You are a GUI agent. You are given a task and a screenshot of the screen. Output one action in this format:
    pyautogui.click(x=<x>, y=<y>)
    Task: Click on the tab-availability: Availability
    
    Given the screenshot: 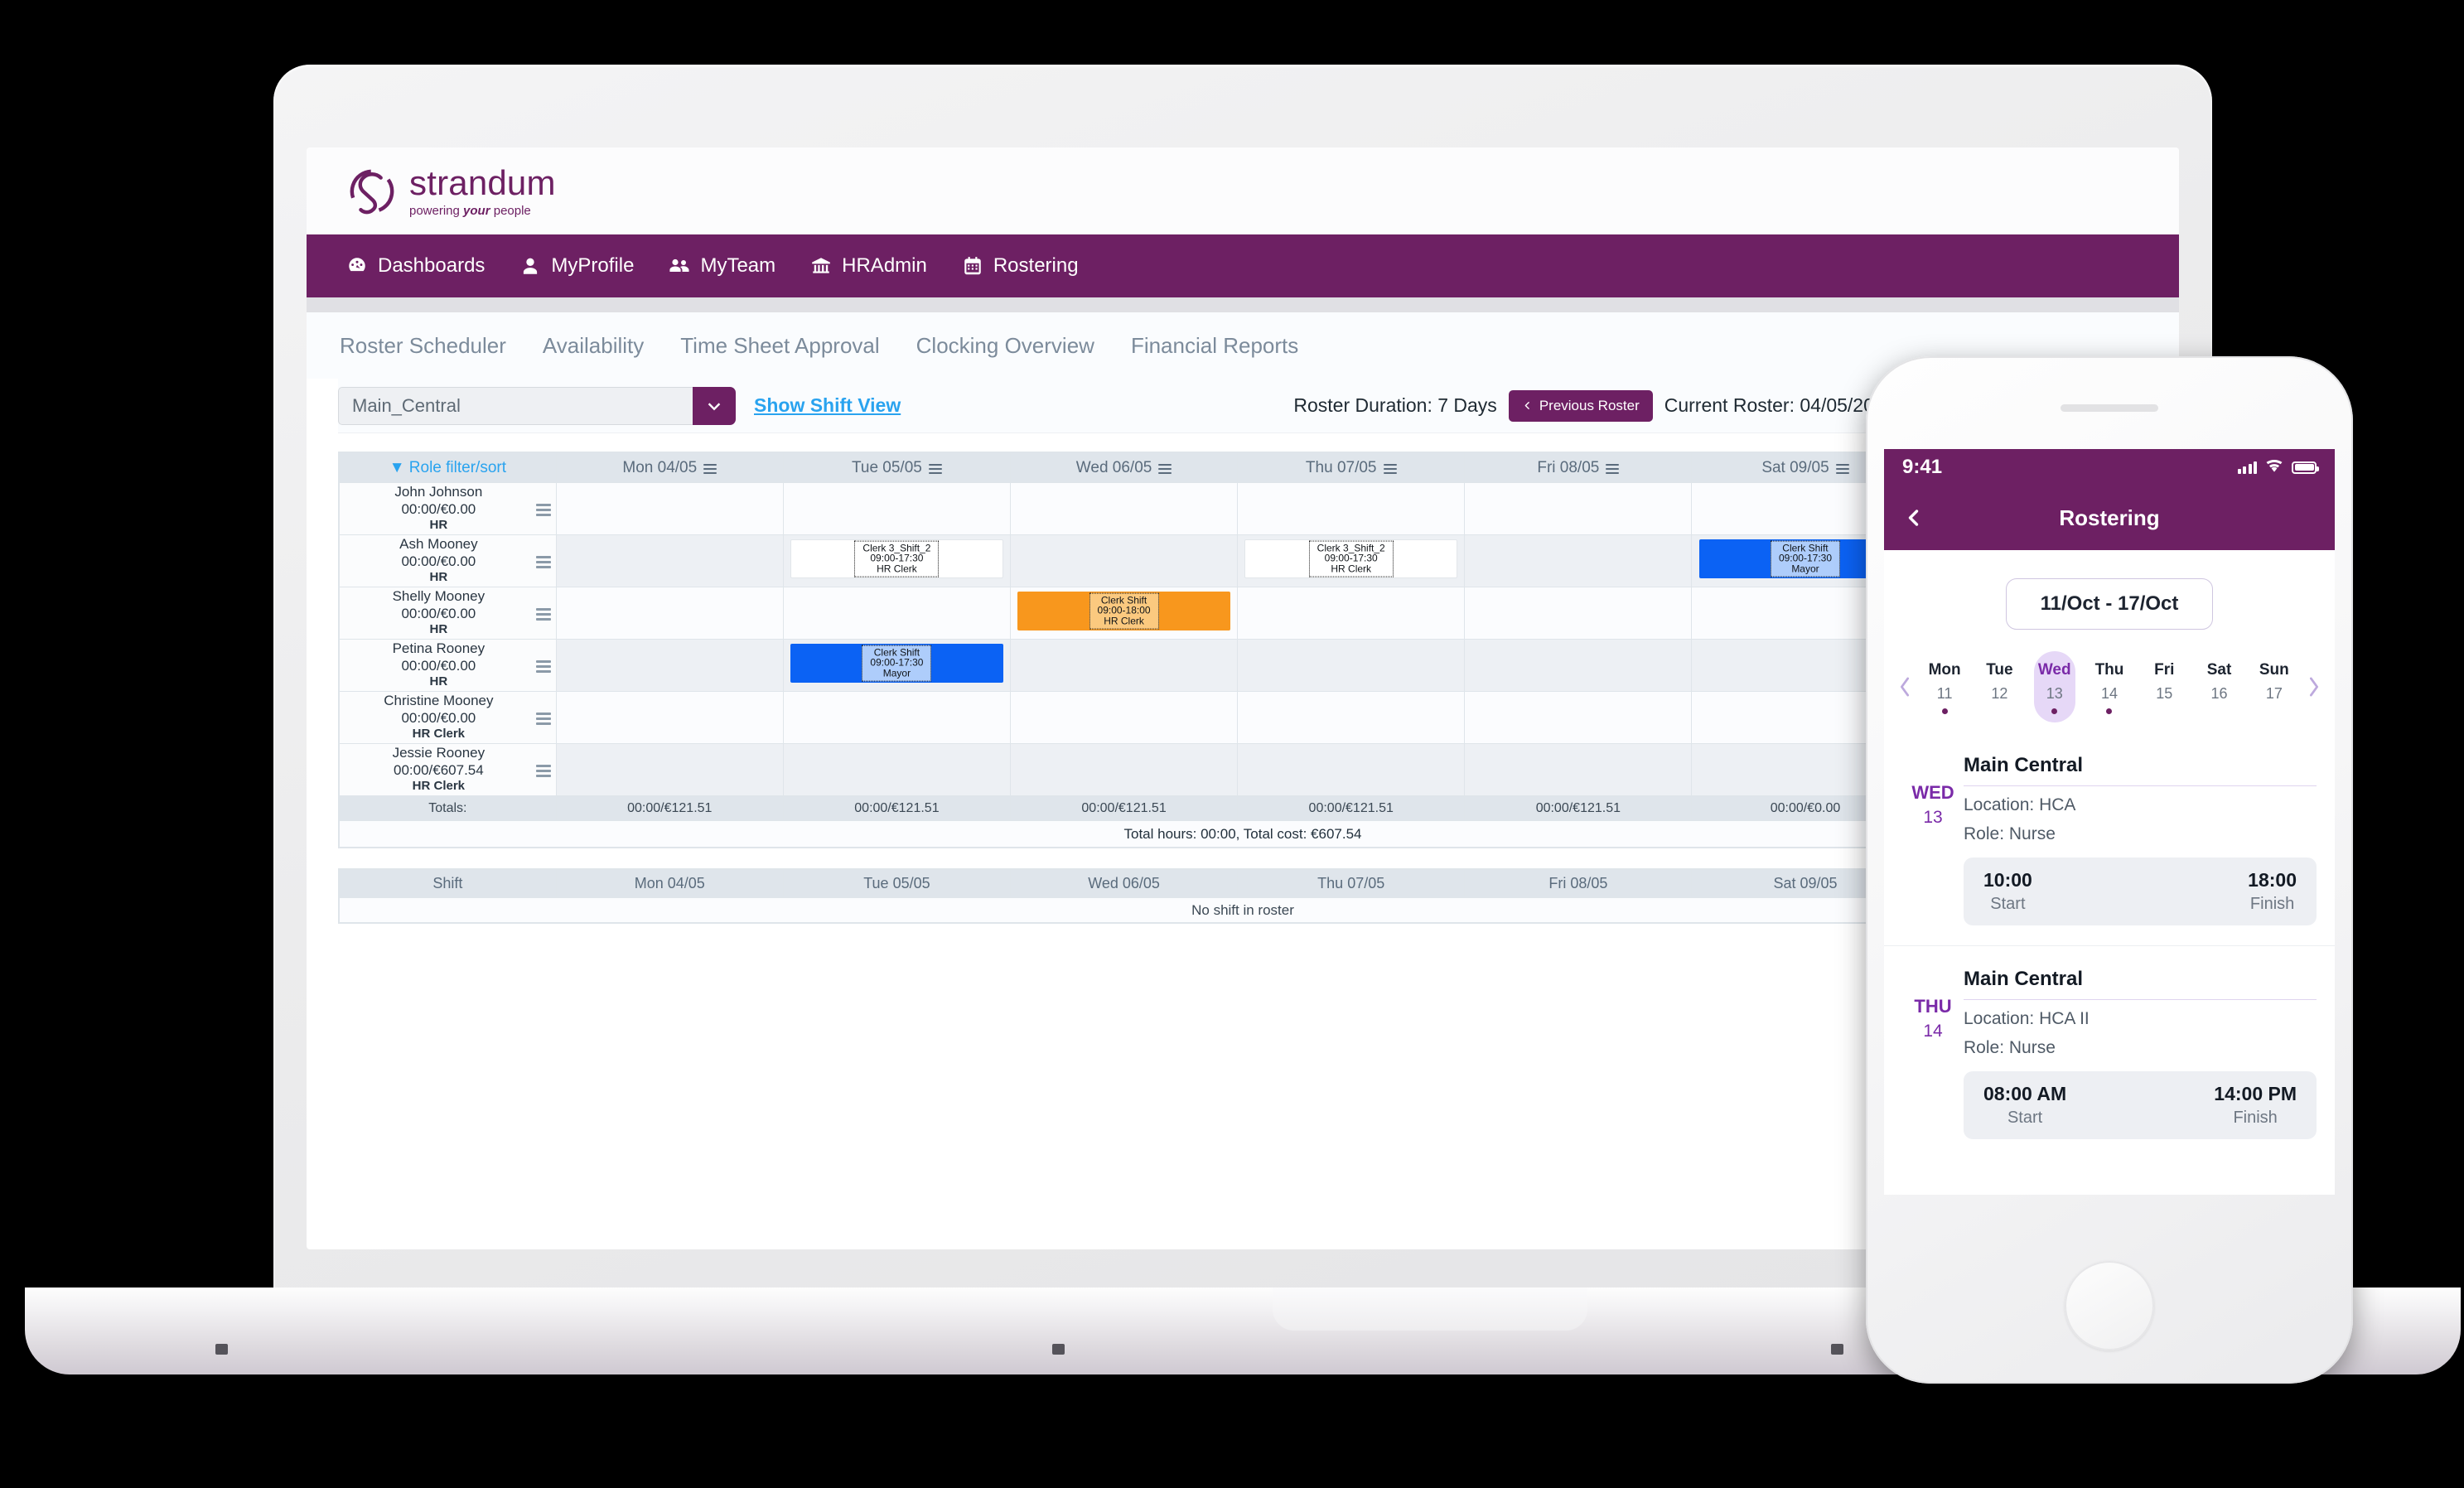 What is the action you would take?
    pyautogui.click(x=593, y=346)
    